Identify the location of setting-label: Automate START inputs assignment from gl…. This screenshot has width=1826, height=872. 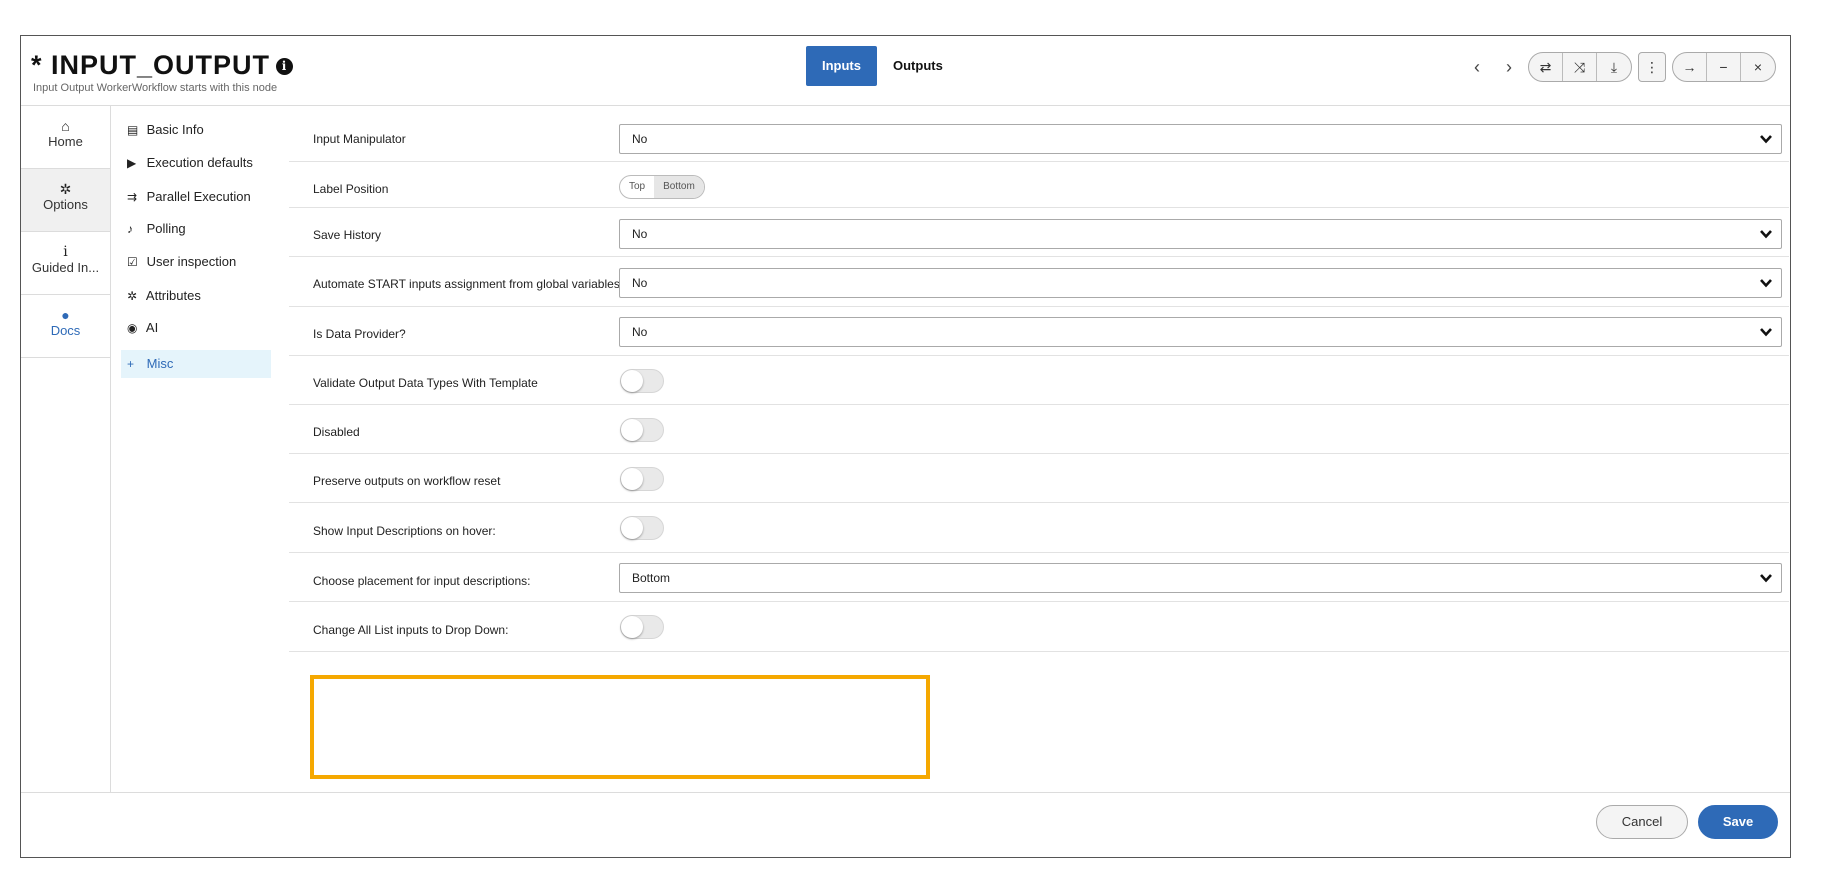
(466, 284).